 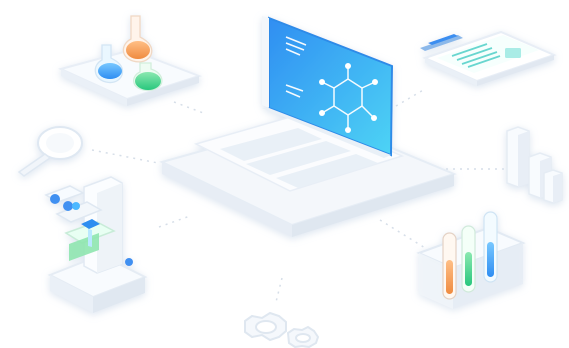 What do you see at coordinates (534, 165) in the screenshot?
I see `bar-chart-icon` at bounding box center [534, 165].